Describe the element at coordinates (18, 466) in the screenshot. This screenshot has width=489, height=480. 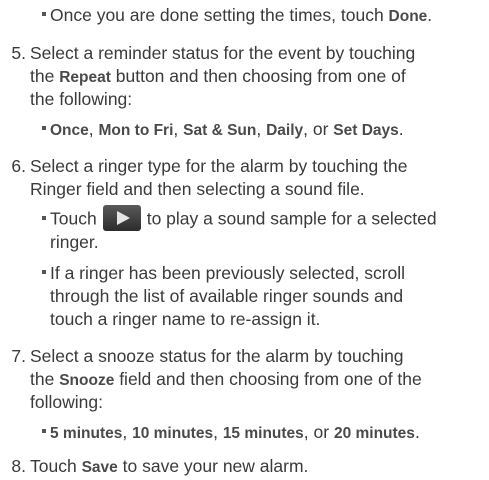
I see `step-number-8: 8.` at that location.